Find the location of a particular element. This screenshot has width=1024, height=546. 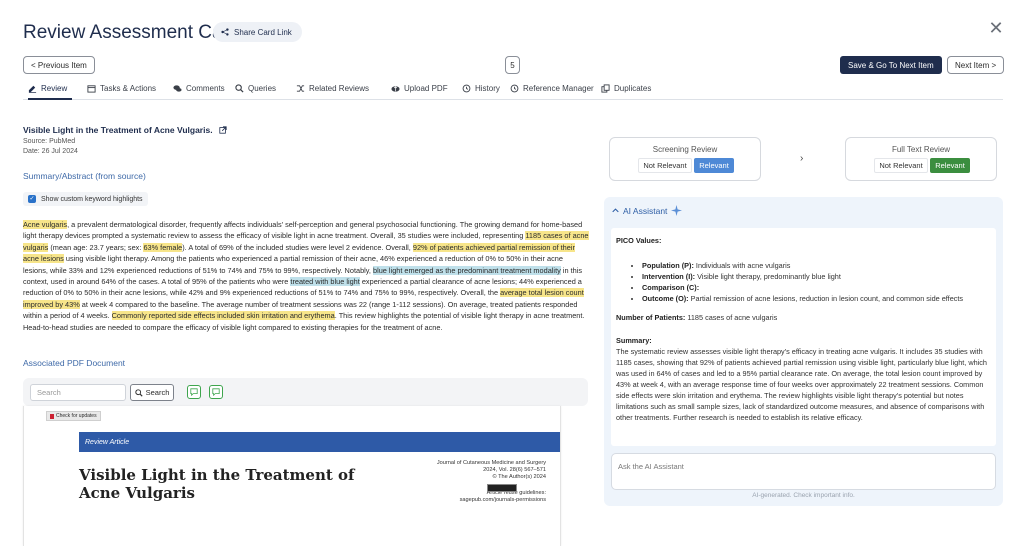

pdf-section-title: Associated PDF Document is located at coordinates (74, 363).